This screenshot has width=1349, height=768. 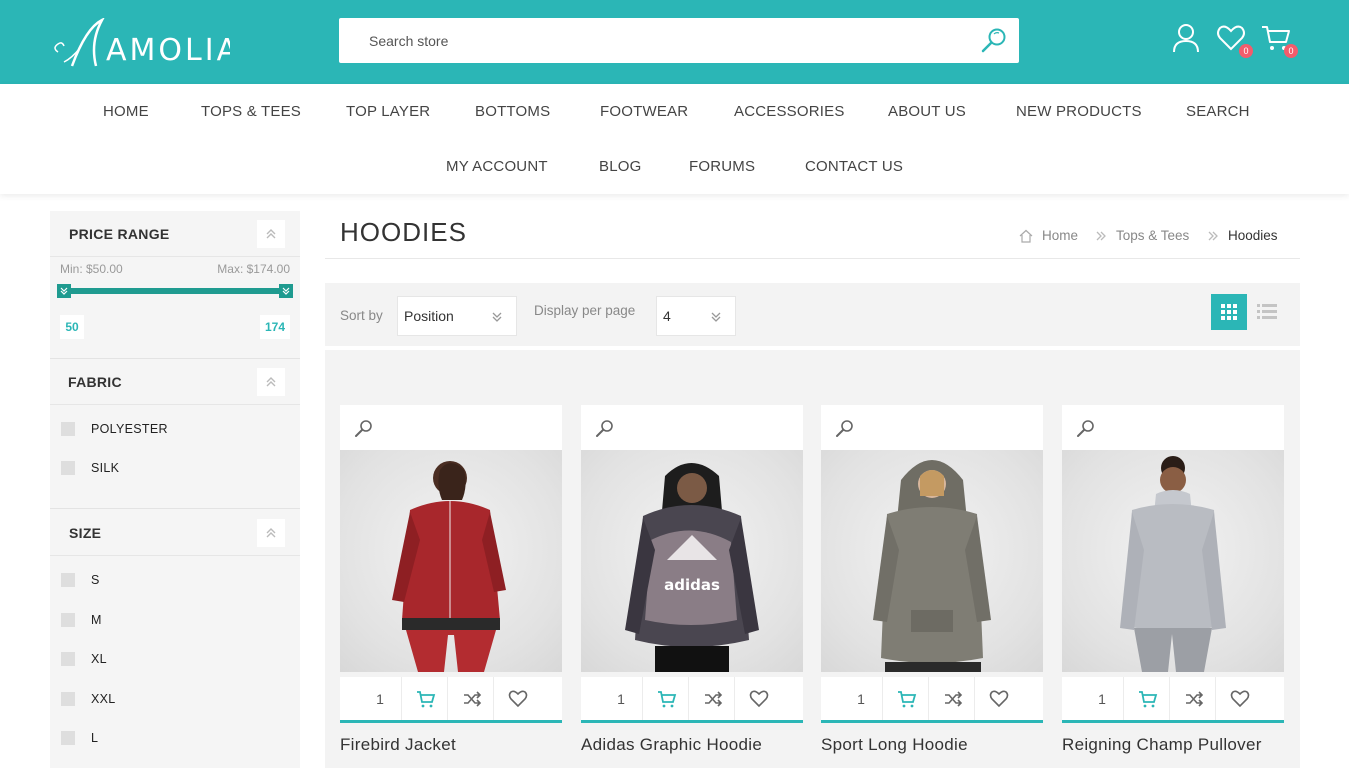 I want to click on breadcrumb-current: Hoodies, so click(x=1253, y=235).